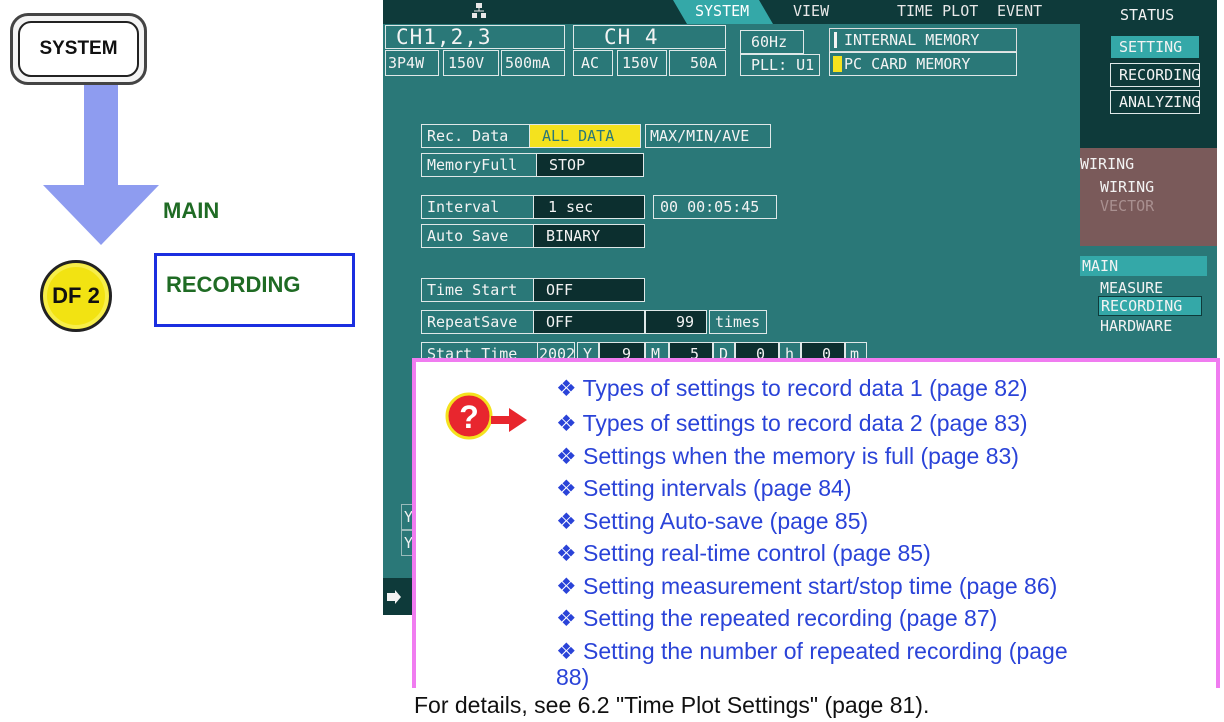  What do you see at coordinates (1100, 266) in the screenshot?
I see `menu-main-header: MAIN` at bounding box center [1100, 266].